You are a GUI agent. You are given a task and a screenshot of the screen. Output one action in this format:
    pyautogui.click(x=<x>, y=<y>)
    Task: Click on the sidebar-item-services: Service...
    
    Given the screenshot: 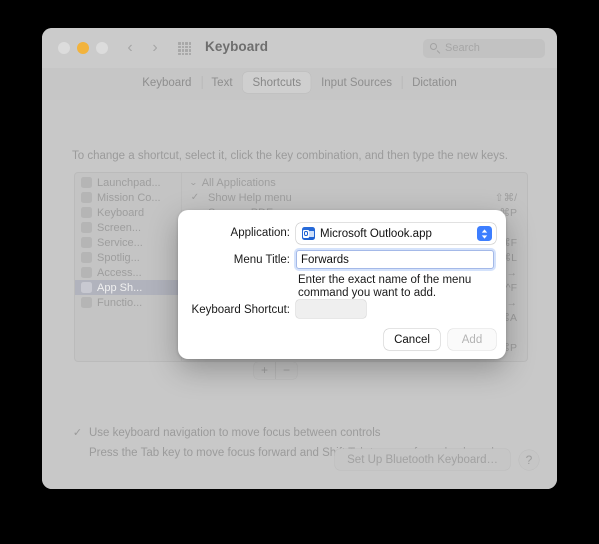 What is the action you would take?
    pyautogui.click(x=128, y=242)
    